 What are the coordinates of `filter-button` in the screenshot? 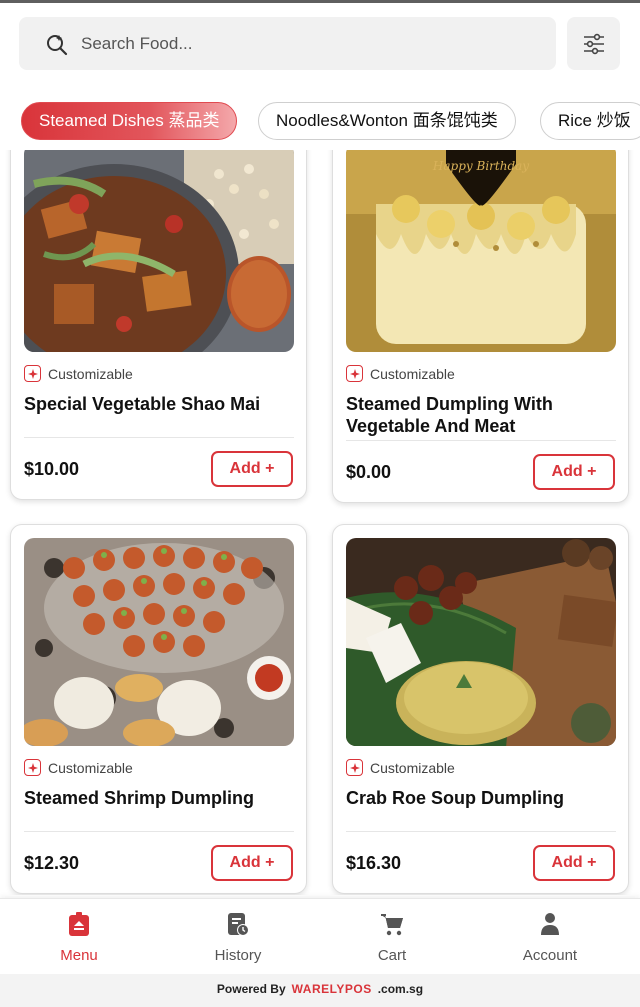 It's located at (593, 43).